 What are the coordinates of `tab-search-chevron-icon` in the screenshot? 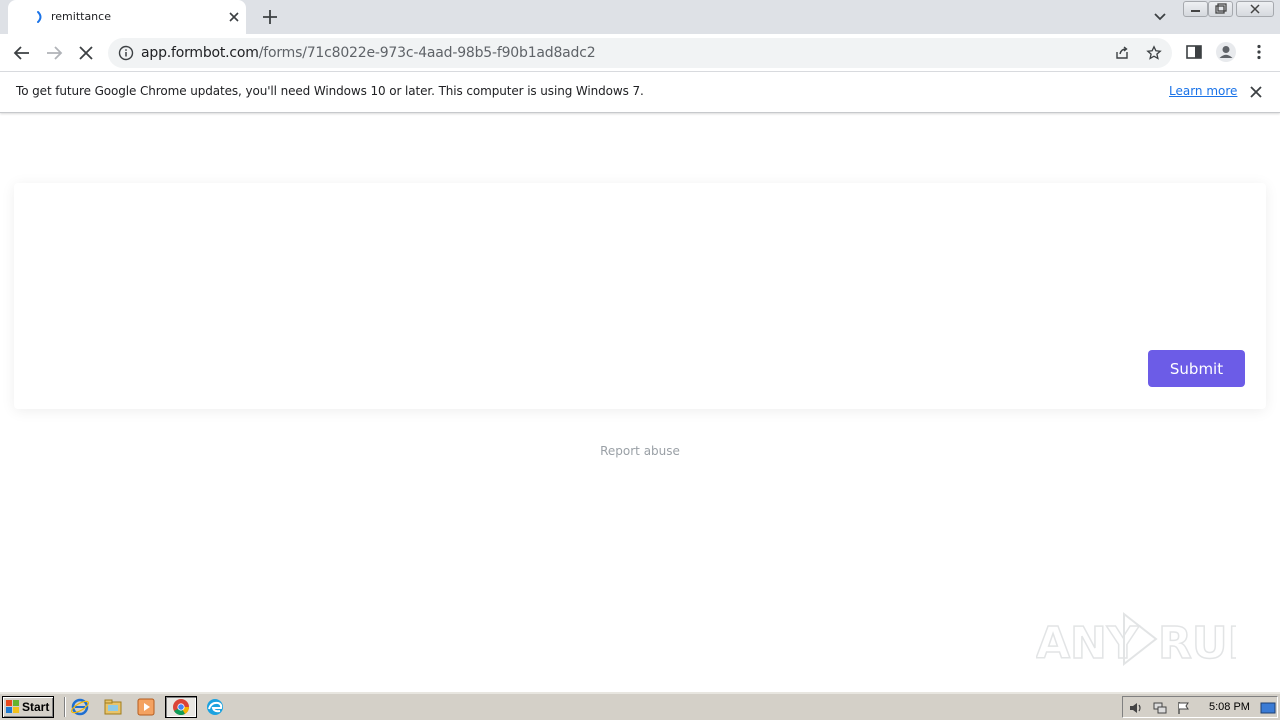 It's located at (1160, 17).